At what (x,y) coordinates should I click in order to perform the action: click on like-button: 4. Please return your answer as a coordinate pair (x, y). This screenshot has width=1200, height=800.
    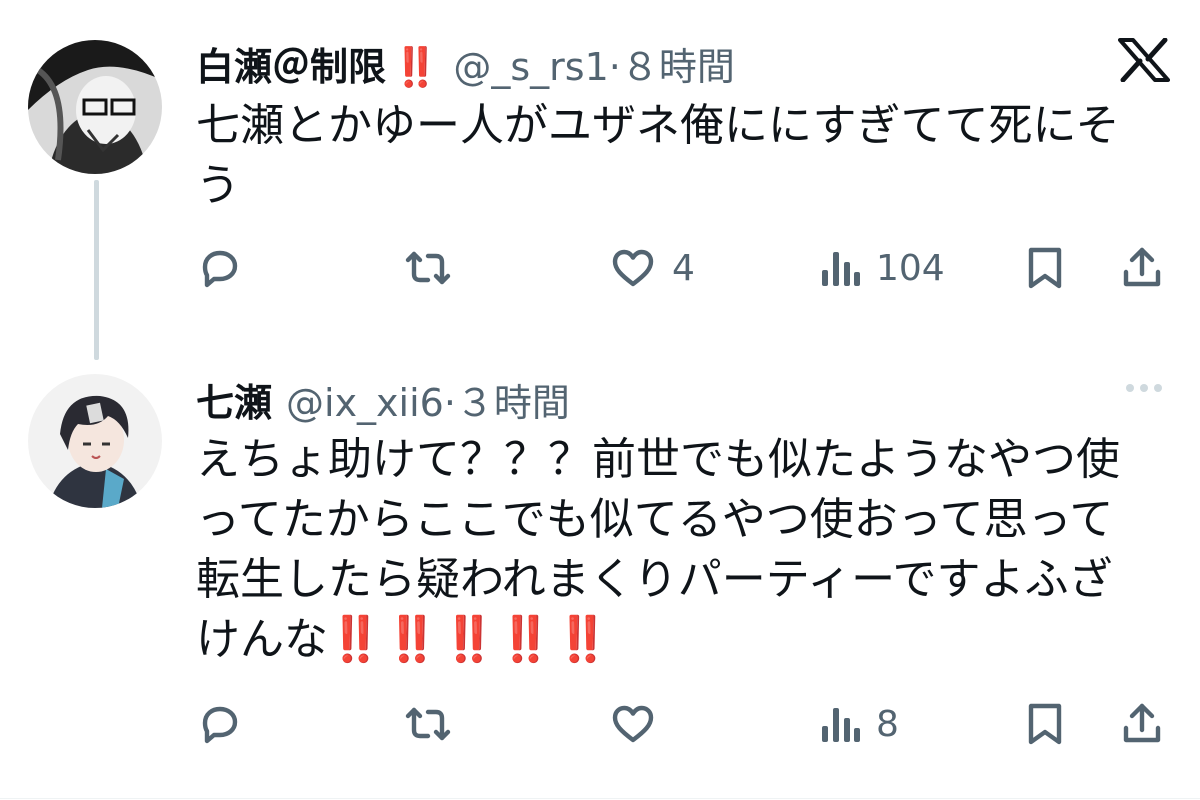
    Looking at the image, I should click on (651, 268).